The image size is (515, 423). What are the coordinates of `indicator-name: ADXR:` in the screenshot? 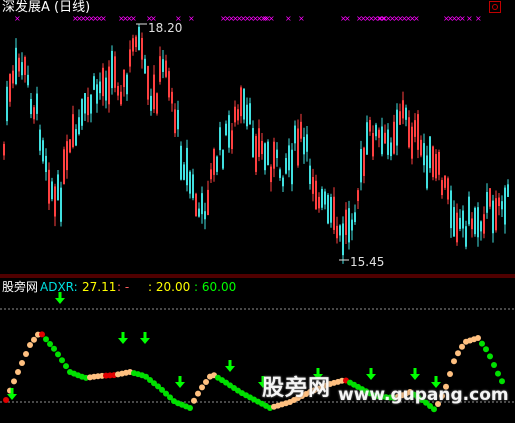 It's located at (59, 287).